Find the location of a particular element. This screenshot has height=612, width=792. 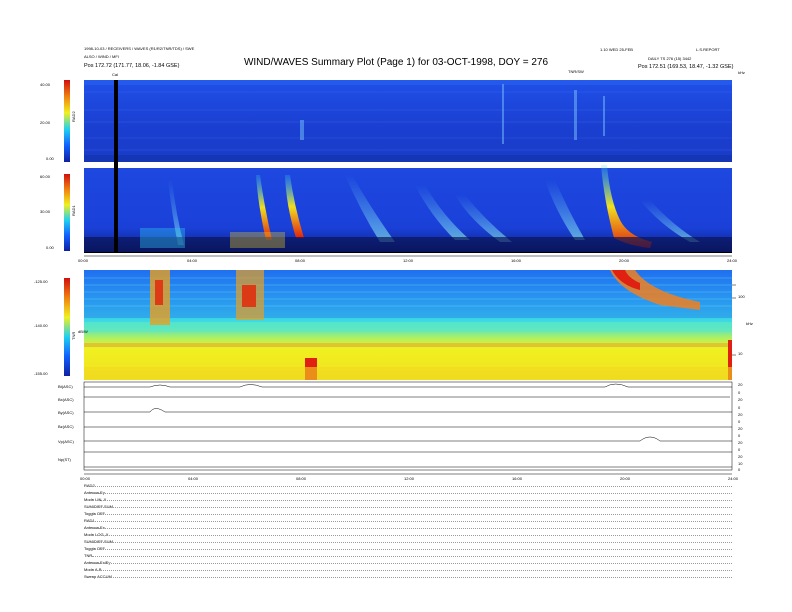

bottom-xtick-2: 08:00 is located at coordinates (301, 478).